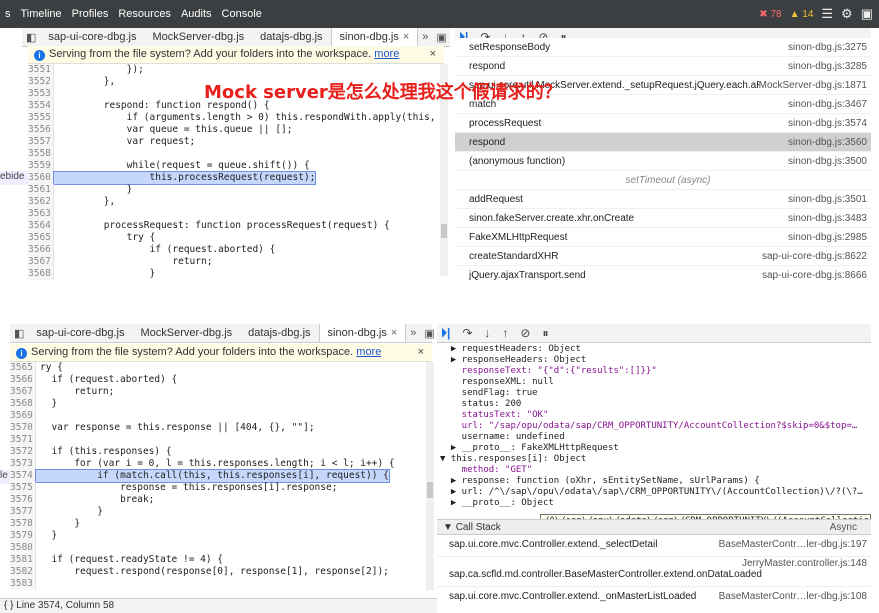 This screenshot has width=879, height=613. Describe the element at coordinates (23, 584) in the screenshot. I see `line-number: 3583` at that location.